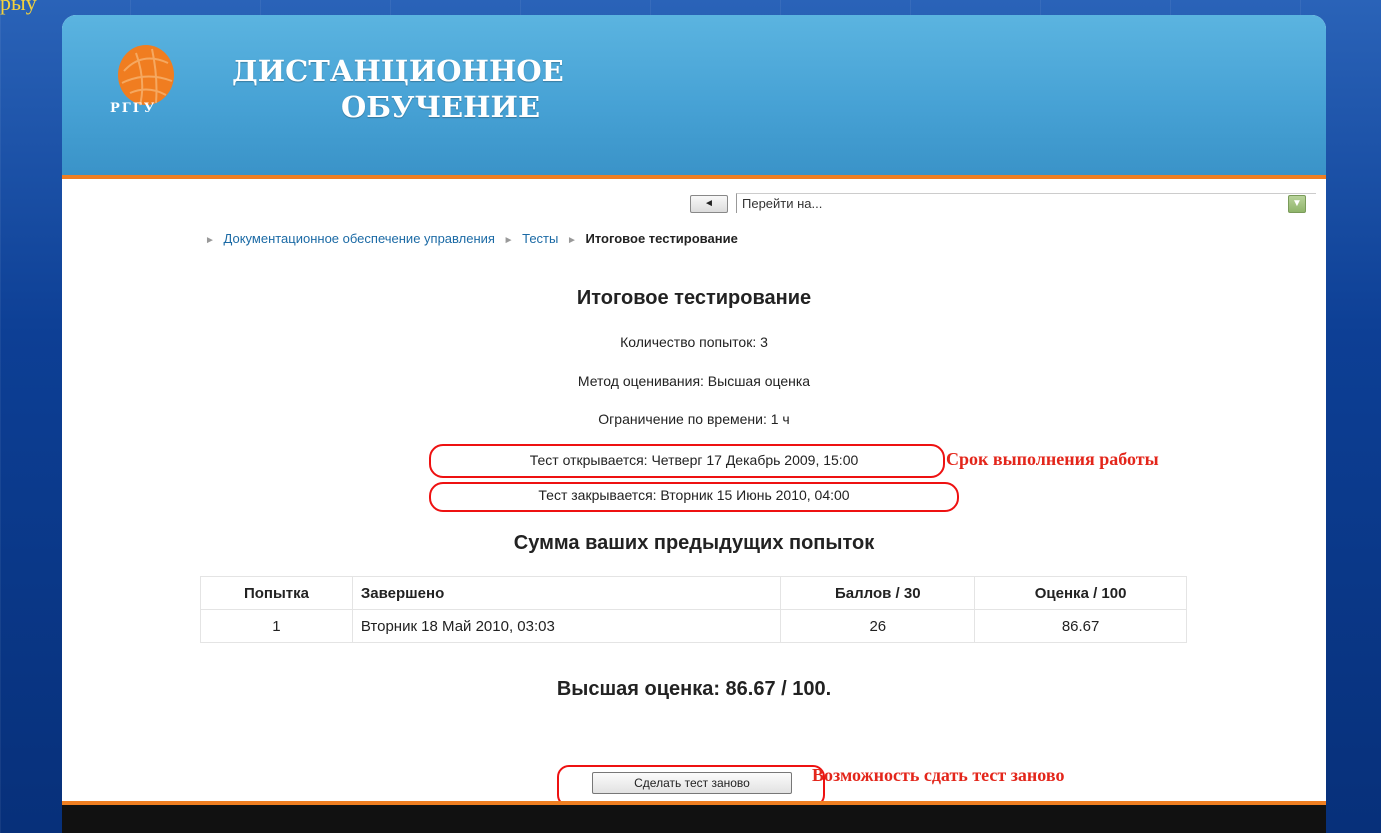 The width and height of the screenshot is (1381, 833). What do you see at coordinates (276, 626) in the screenshot?
I see `attempt-number: 1` at bounding box center [276, 626].